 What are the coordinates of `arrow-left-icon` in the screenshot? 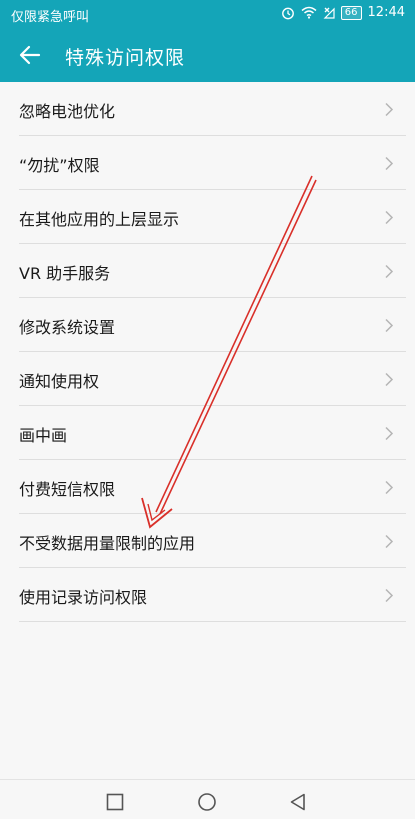 It's located at (30, 55).